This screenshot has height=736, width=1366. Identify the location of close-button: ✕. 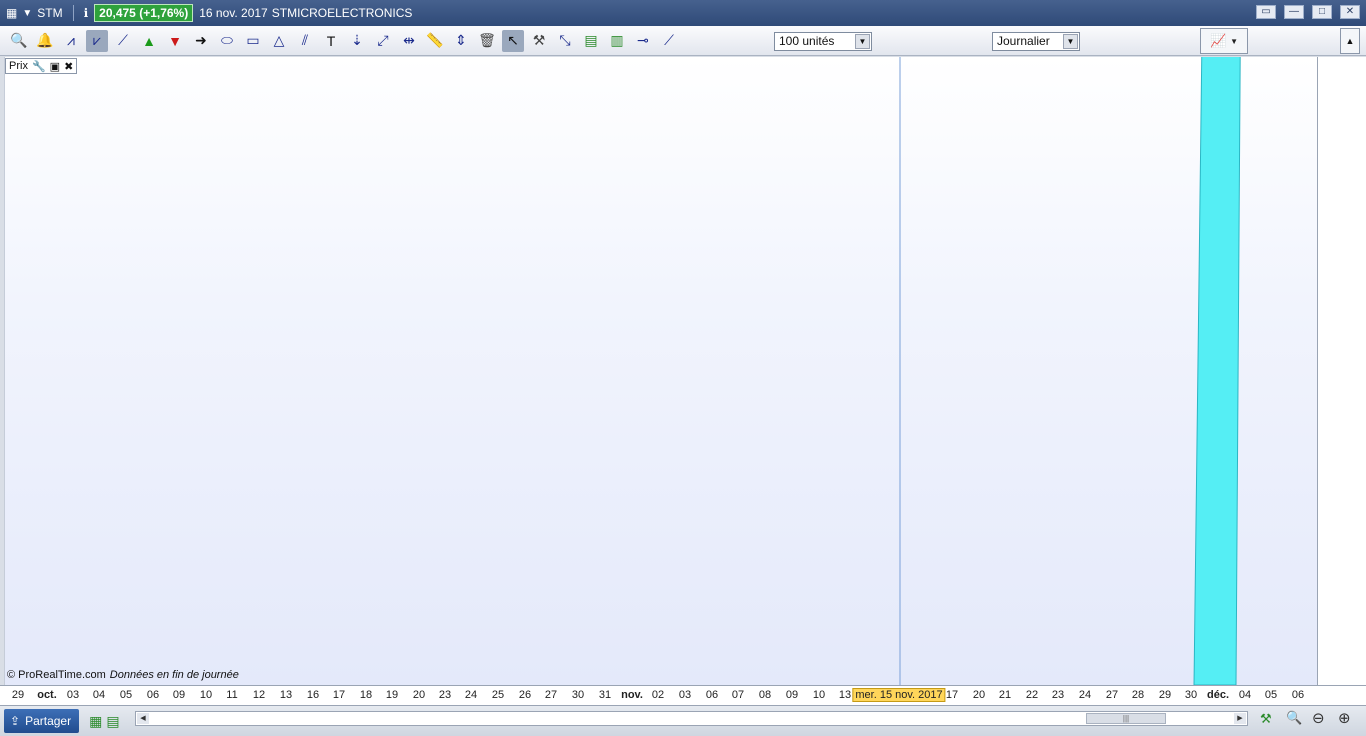
(1350, 12).